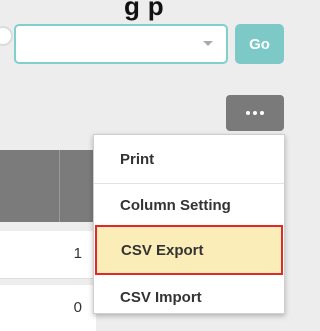  I want to click on more-dots-icon, so click(248, 113).